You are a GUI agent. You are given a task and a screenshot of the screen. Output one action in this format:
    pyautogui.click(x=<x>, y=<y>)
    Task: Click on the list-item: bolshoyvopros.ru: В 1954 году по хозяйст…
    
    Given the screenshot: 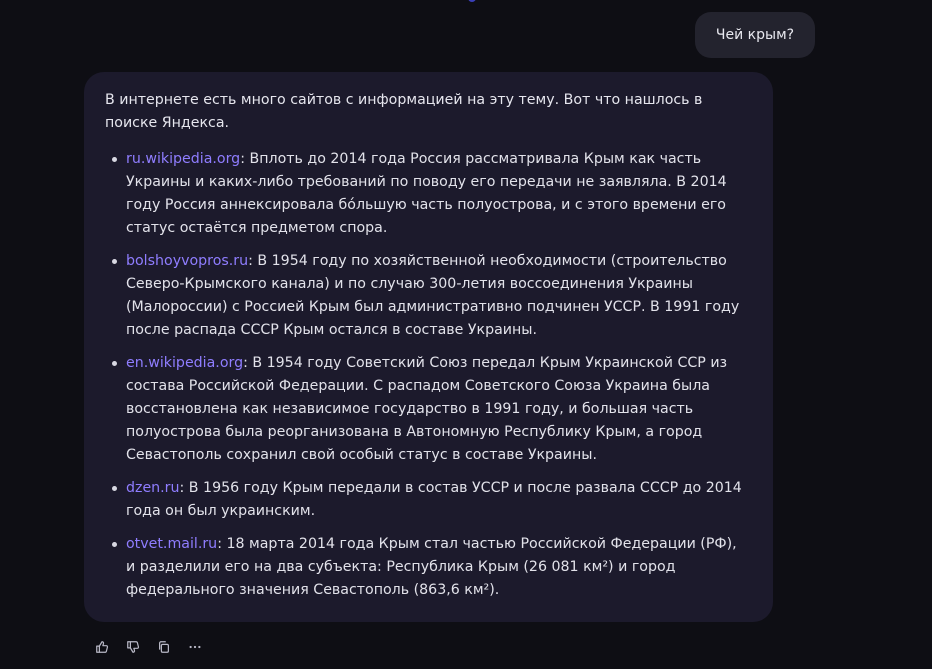 What is the action you would take?
    pyautogui.click(x=424, y=296)
    